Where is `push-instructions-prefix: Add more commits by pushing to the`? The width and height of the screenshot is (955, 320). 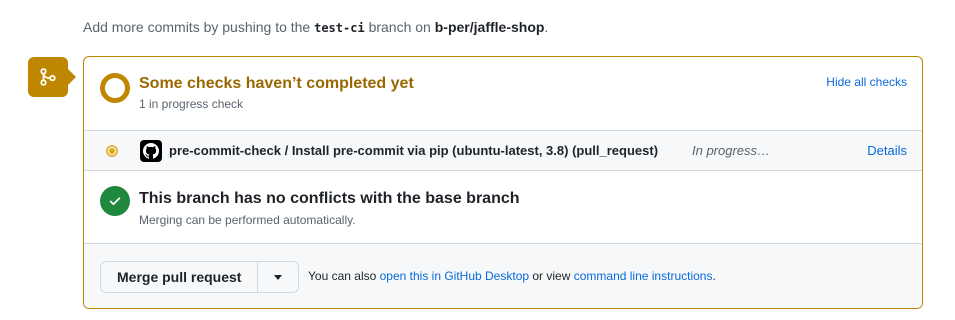 push-instructions-prefix: Add more commits by pushing to the is located at coordinates (199, 27).